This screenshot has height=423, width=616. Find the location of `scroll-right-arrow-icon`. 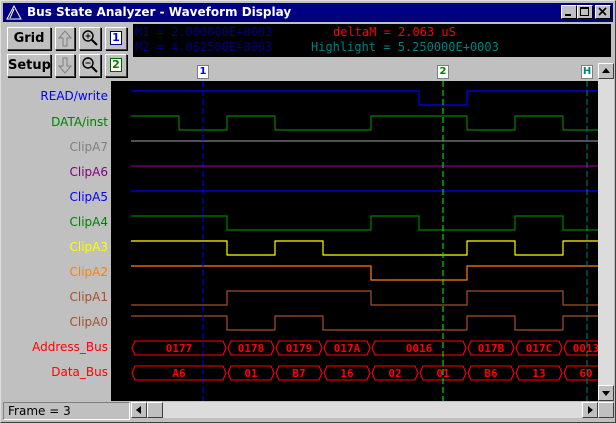

scroll-right-arrow-icon is located at coordinates (590, 410).